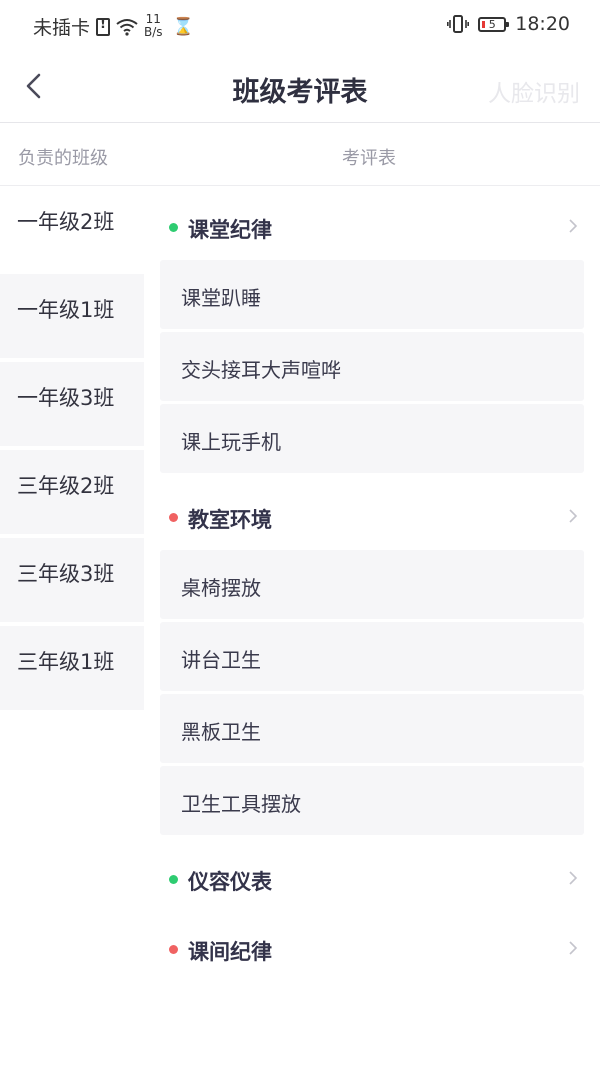  I want to click on class-list: 一年级2班 一年级1班 一年级3班 三年级2班 三年级3班 三年级1班, so click(72, 450).